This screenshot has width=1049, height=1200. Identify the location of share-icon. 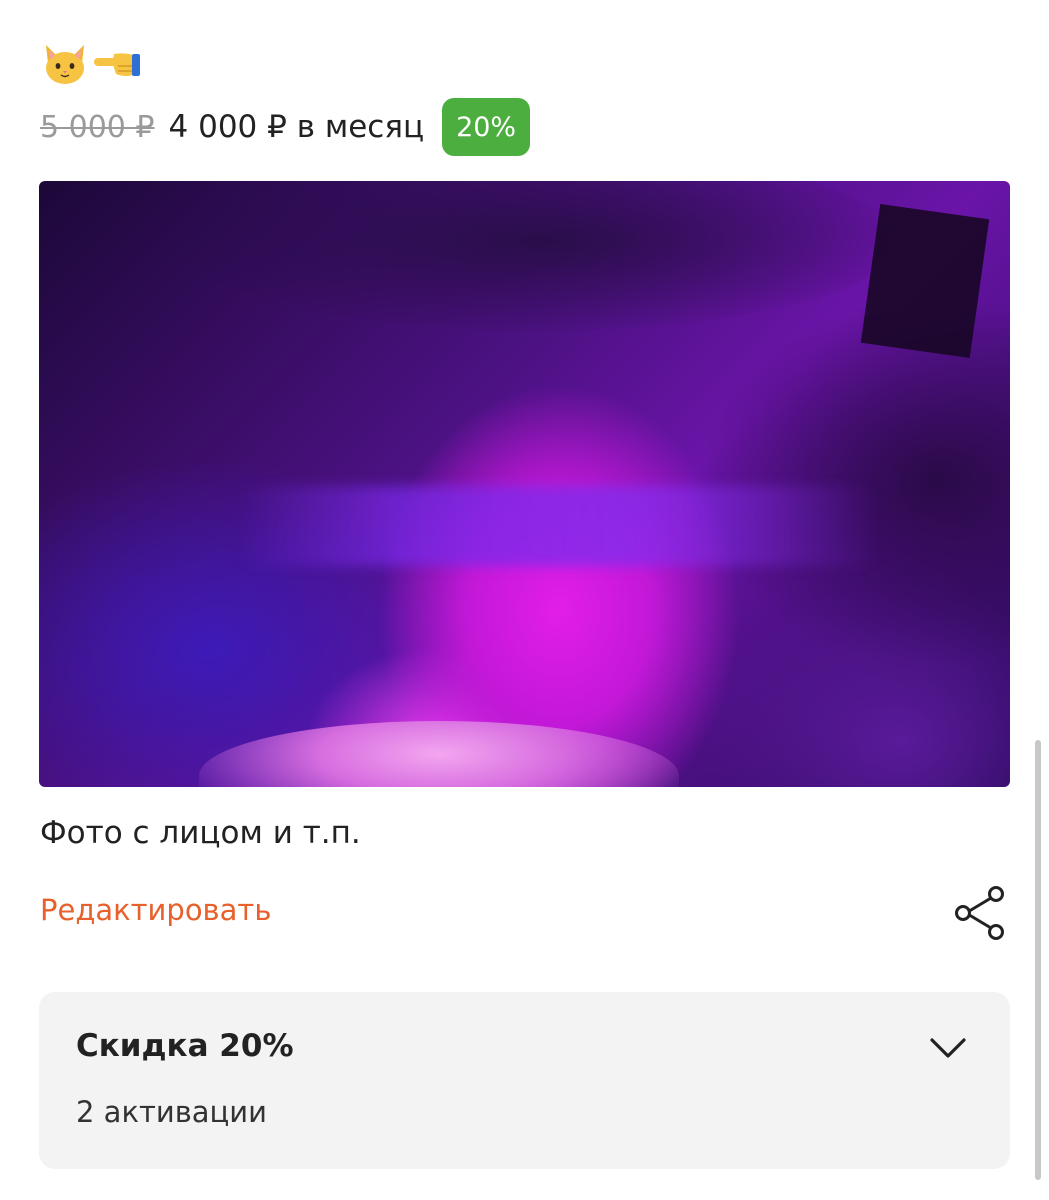
(979, 913).